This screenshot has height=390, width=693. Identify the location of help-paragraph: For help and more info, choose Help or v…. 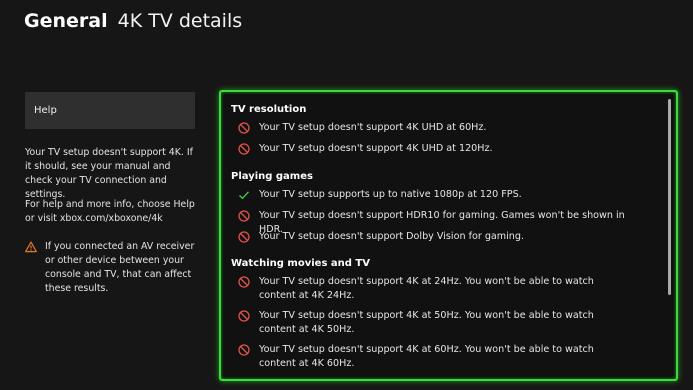
(110, 211).